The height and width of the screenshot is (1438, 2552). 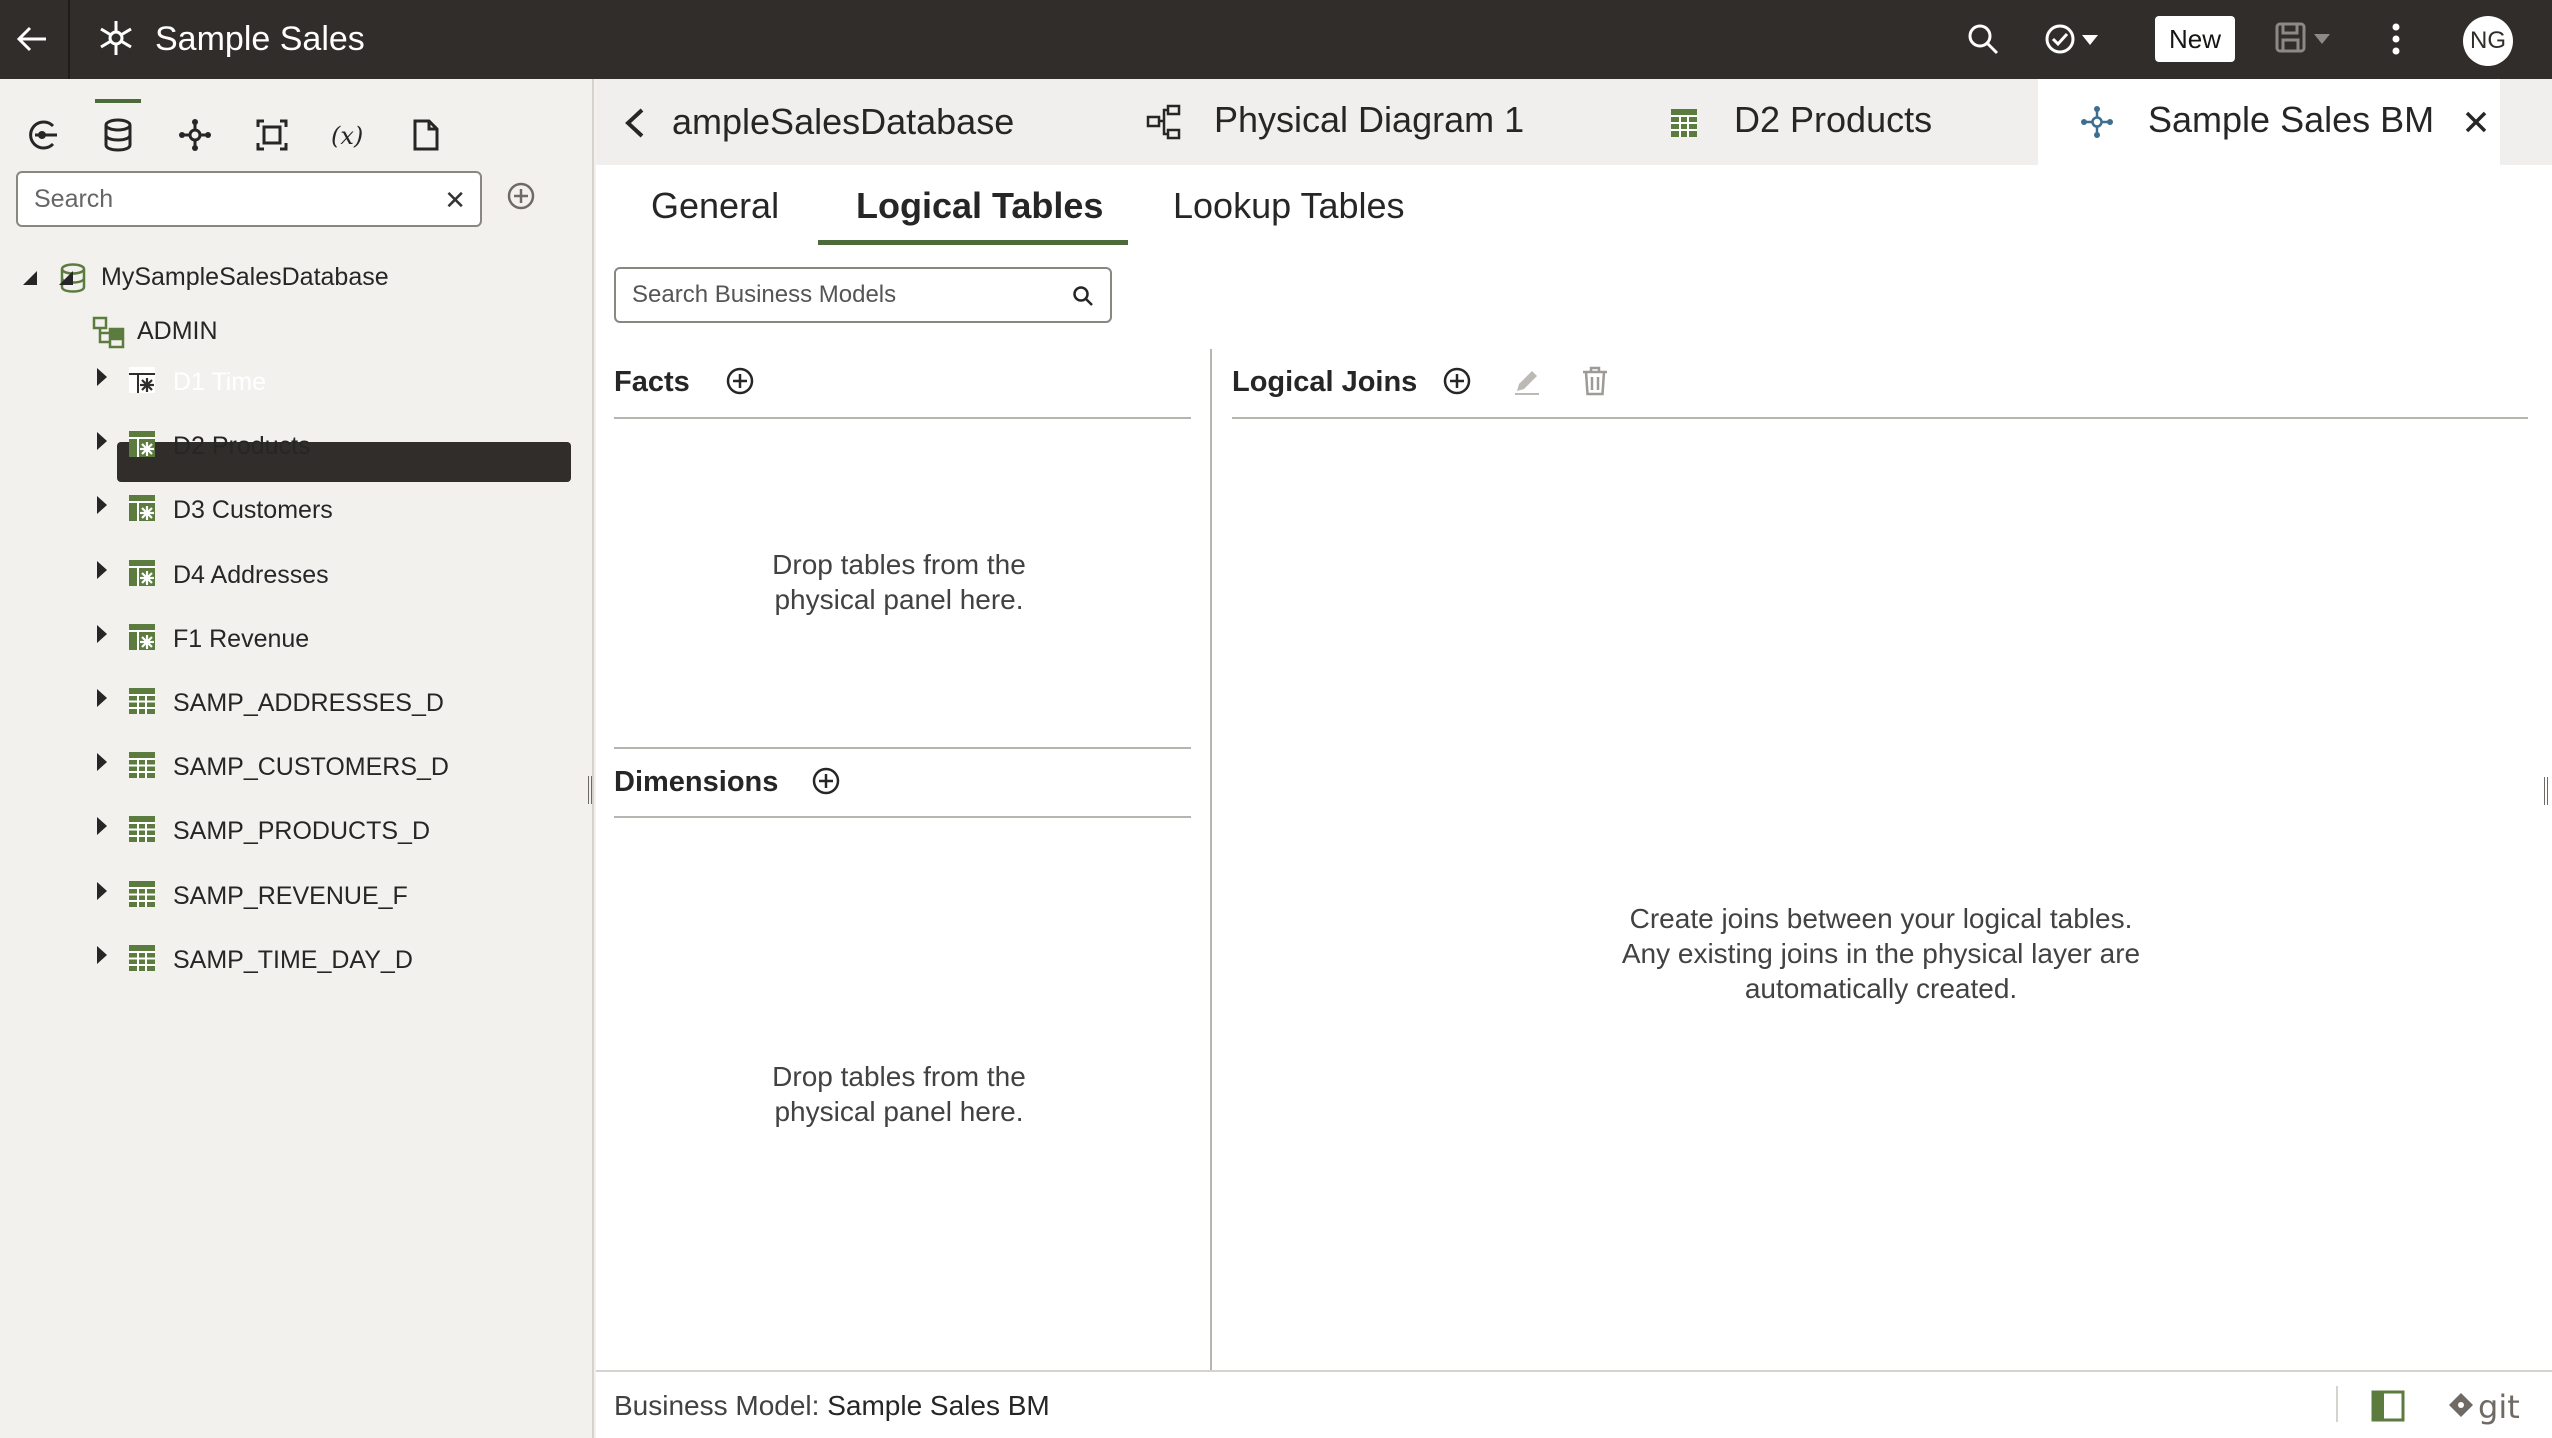 What do you see at coordinates (847, 295) in the screenshot?
I see `search-business-models-input` at bounding box center [847, 295].